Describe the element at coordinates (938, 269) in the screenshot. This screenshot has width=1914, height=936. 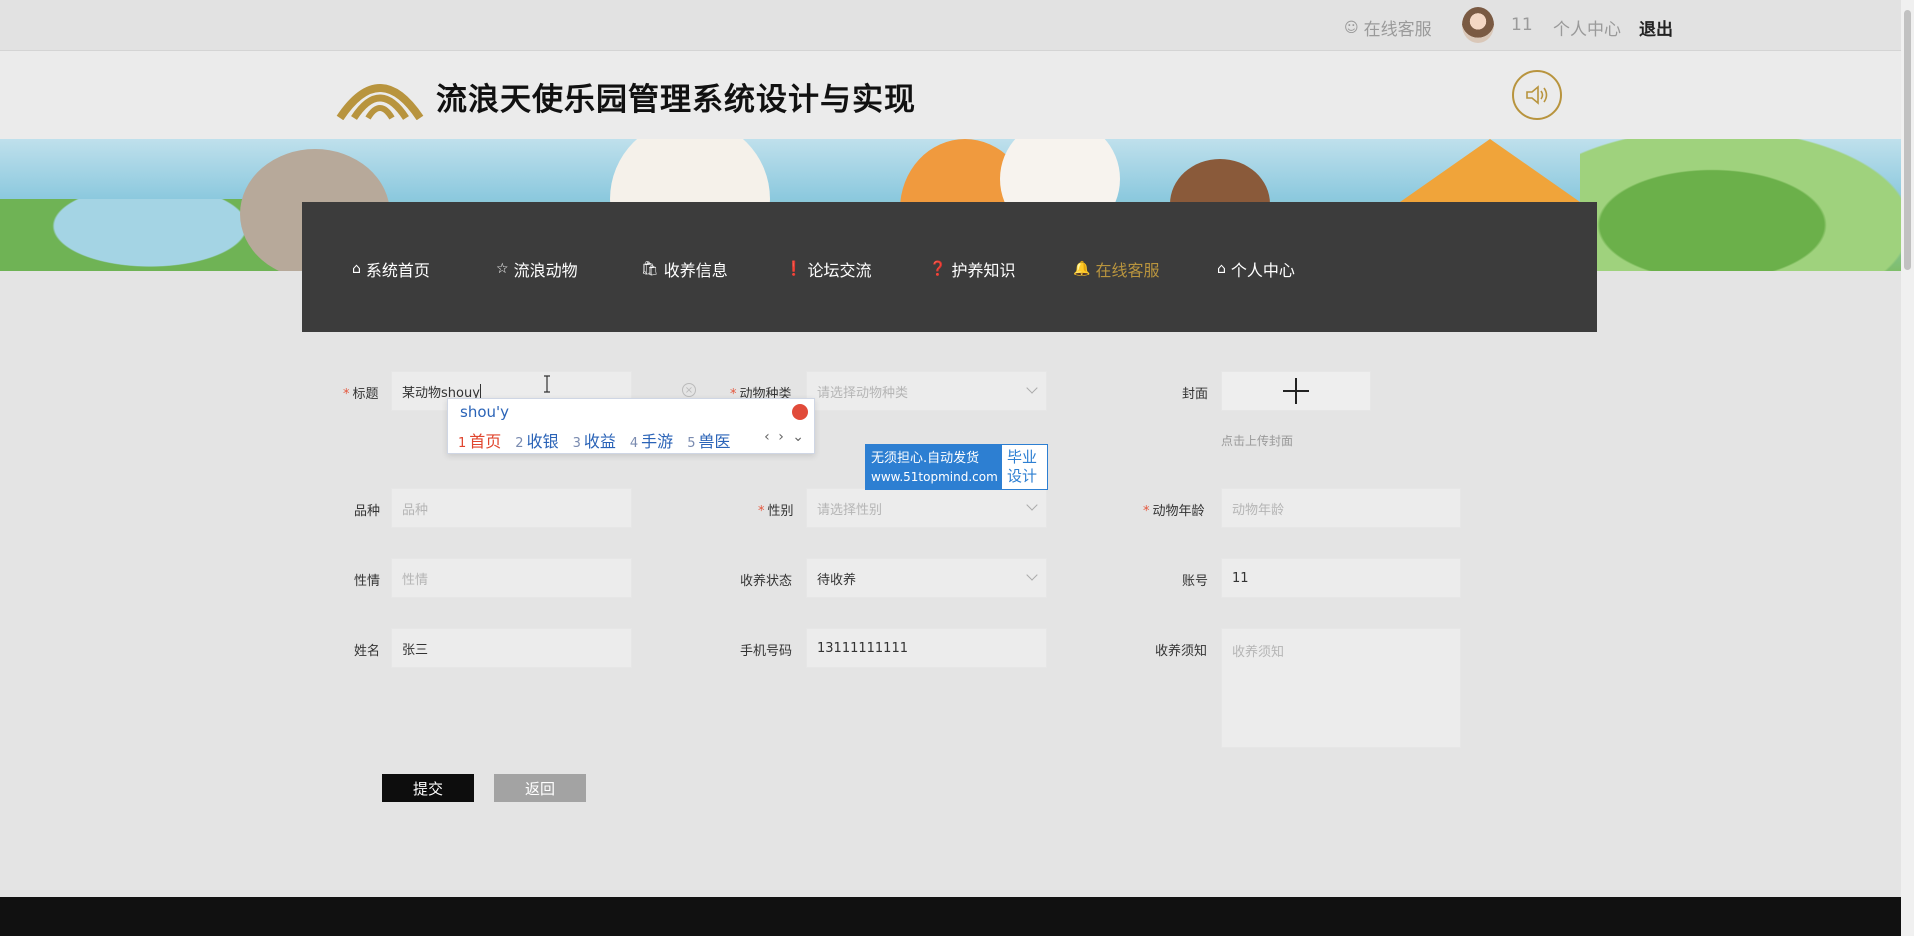
I see `question-icon: ❓` at that location.